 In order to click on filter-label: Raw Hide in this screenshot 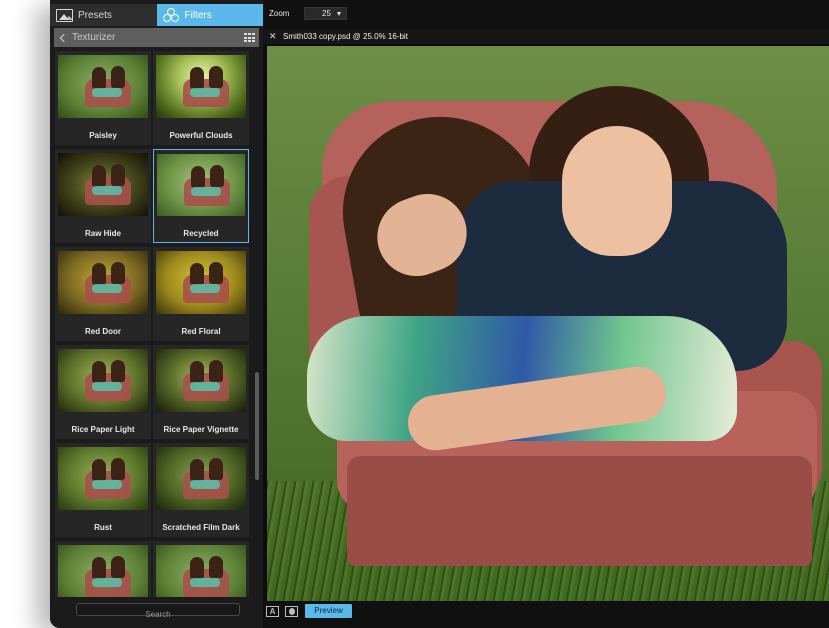, I will do `click(102, 233)`.